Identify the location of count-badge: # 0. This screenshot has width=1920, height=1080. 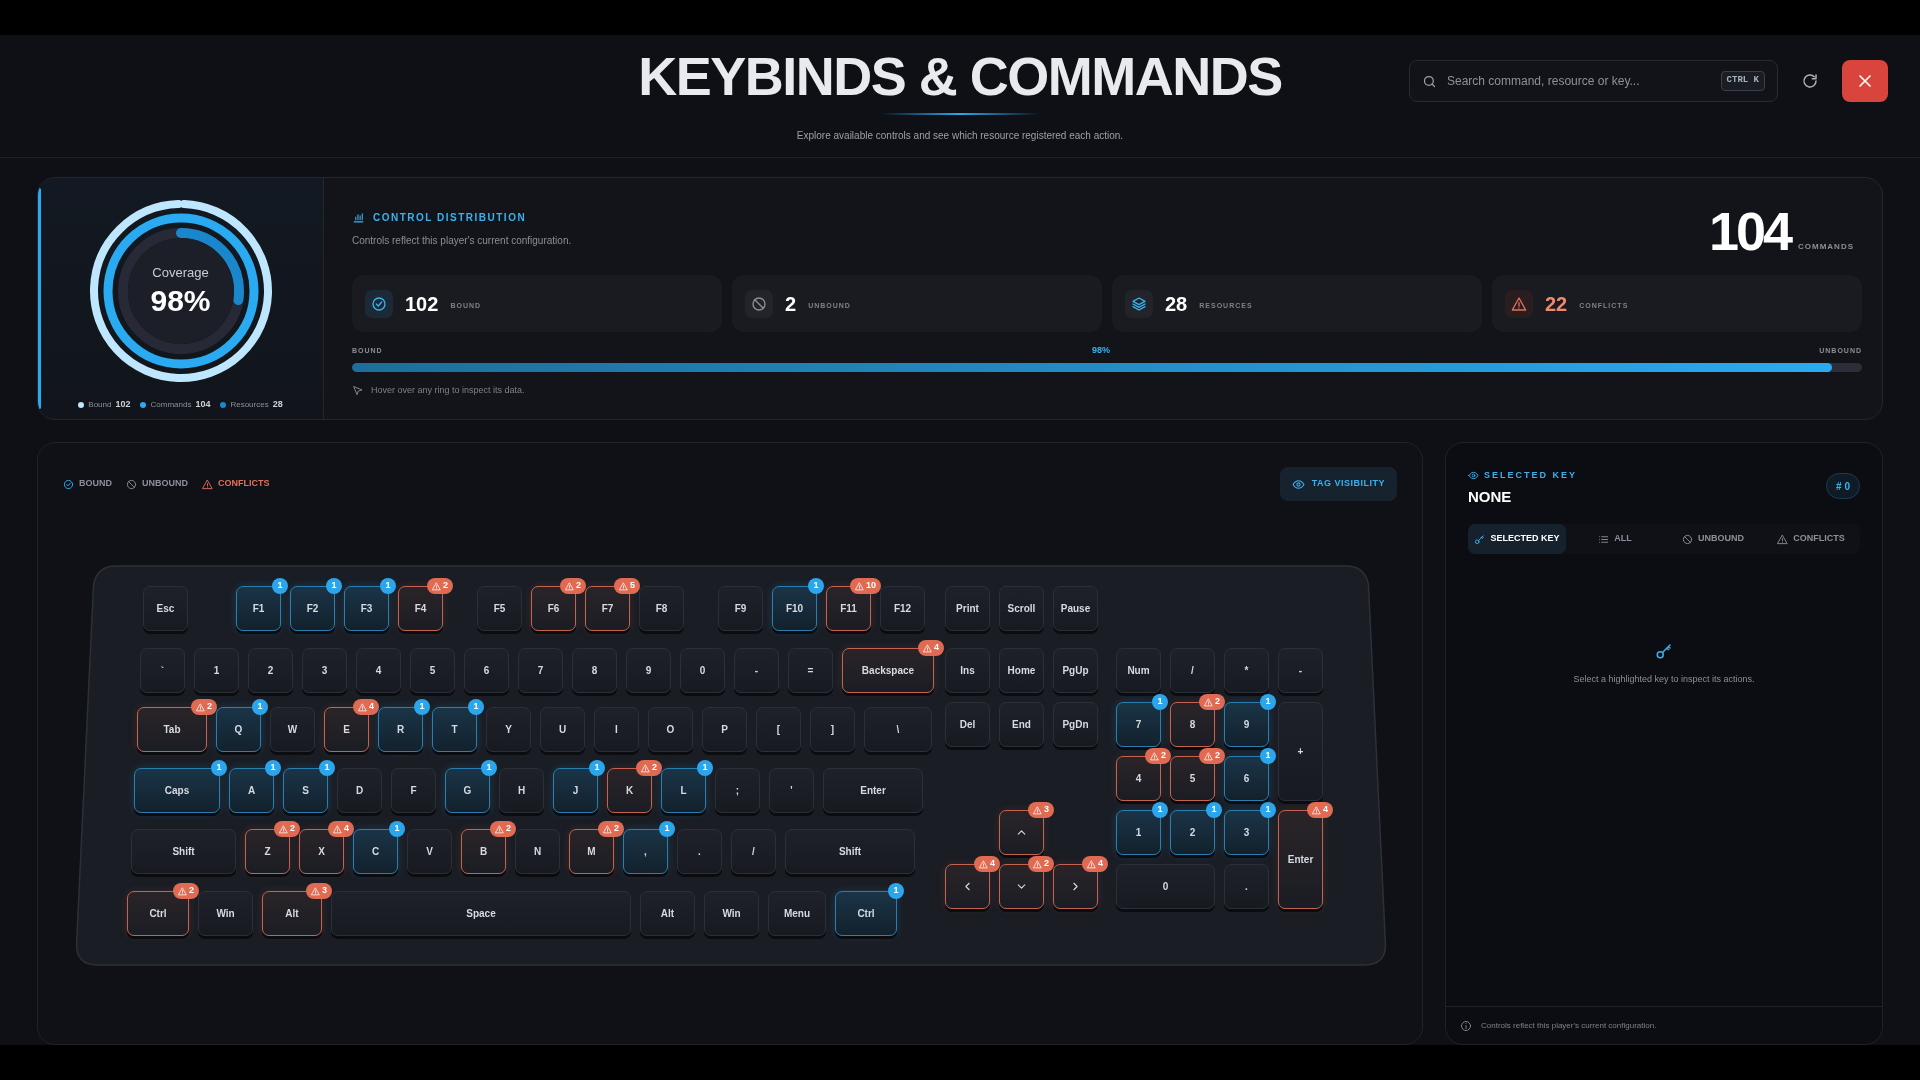
(1843, 486).